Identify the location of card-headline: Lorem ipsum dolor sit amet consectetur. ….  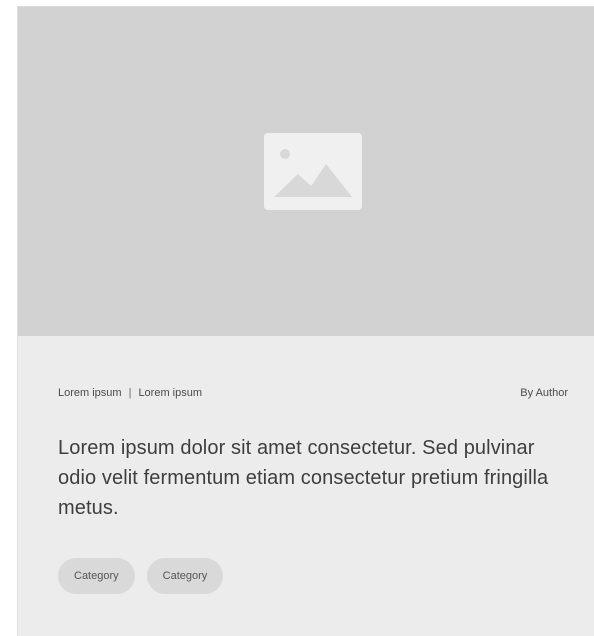
(318, 478).